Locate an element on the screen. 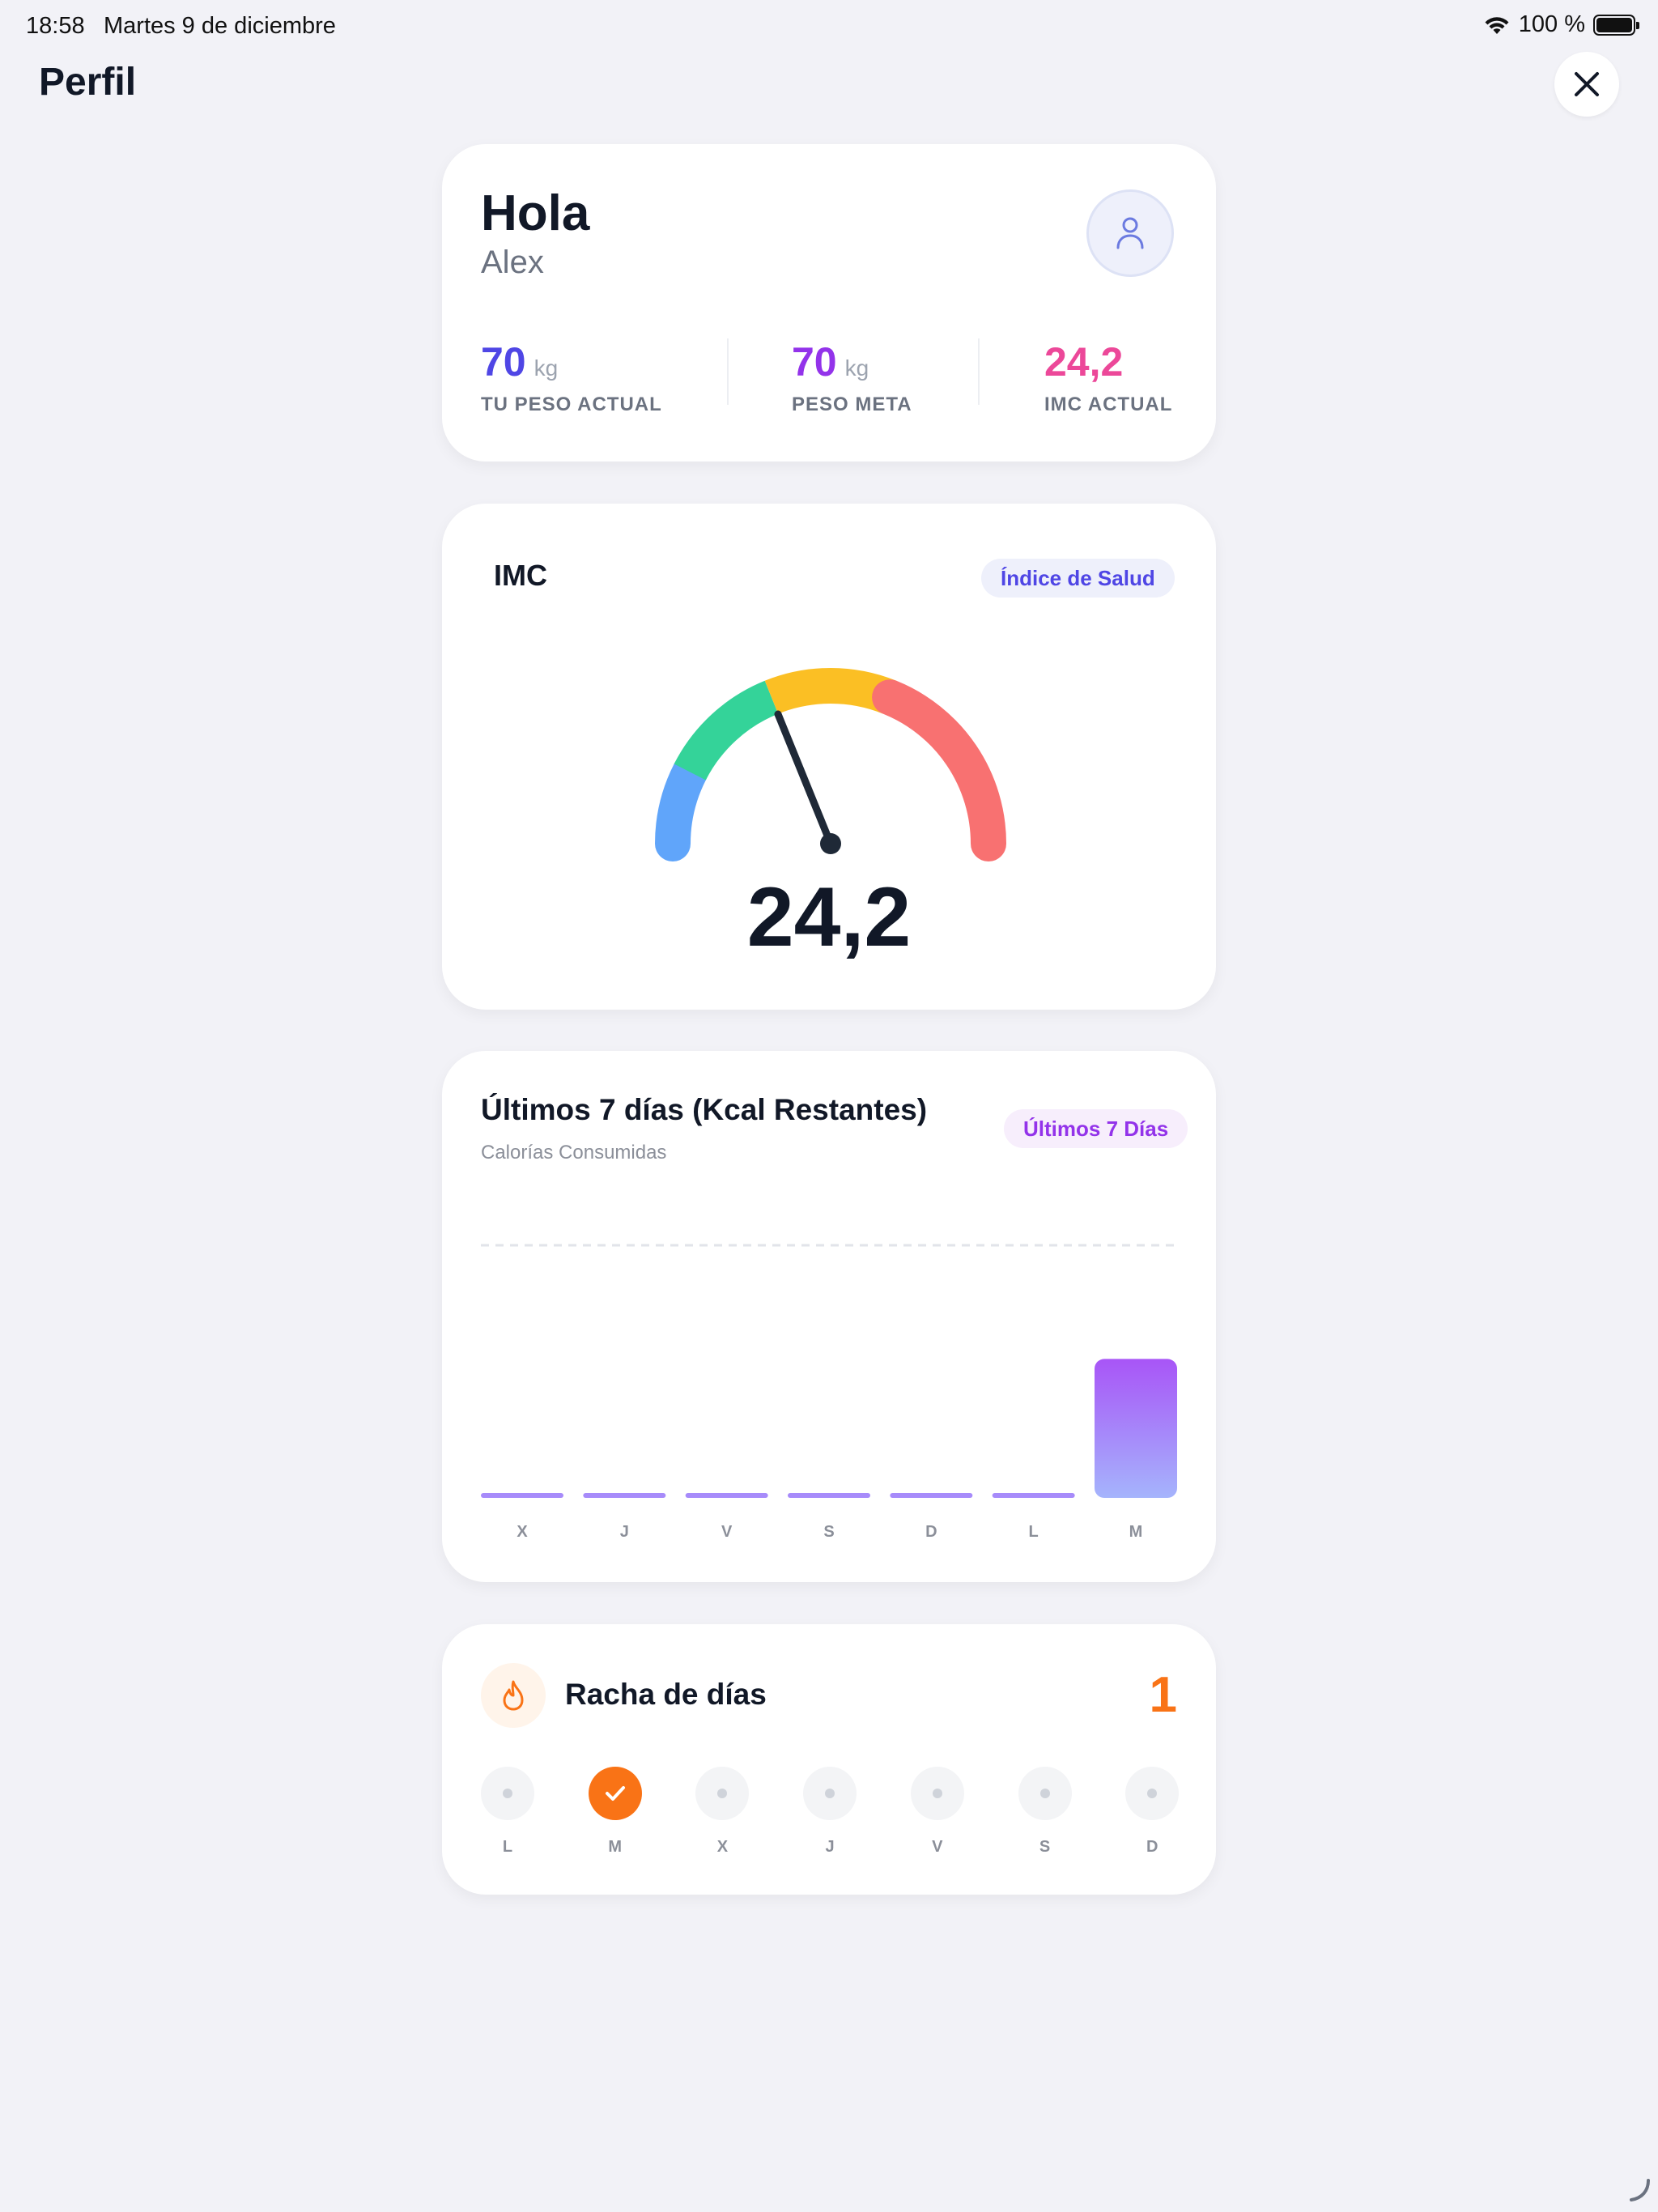  goal-weight-unit: kg is located at coordinates (856, 368).